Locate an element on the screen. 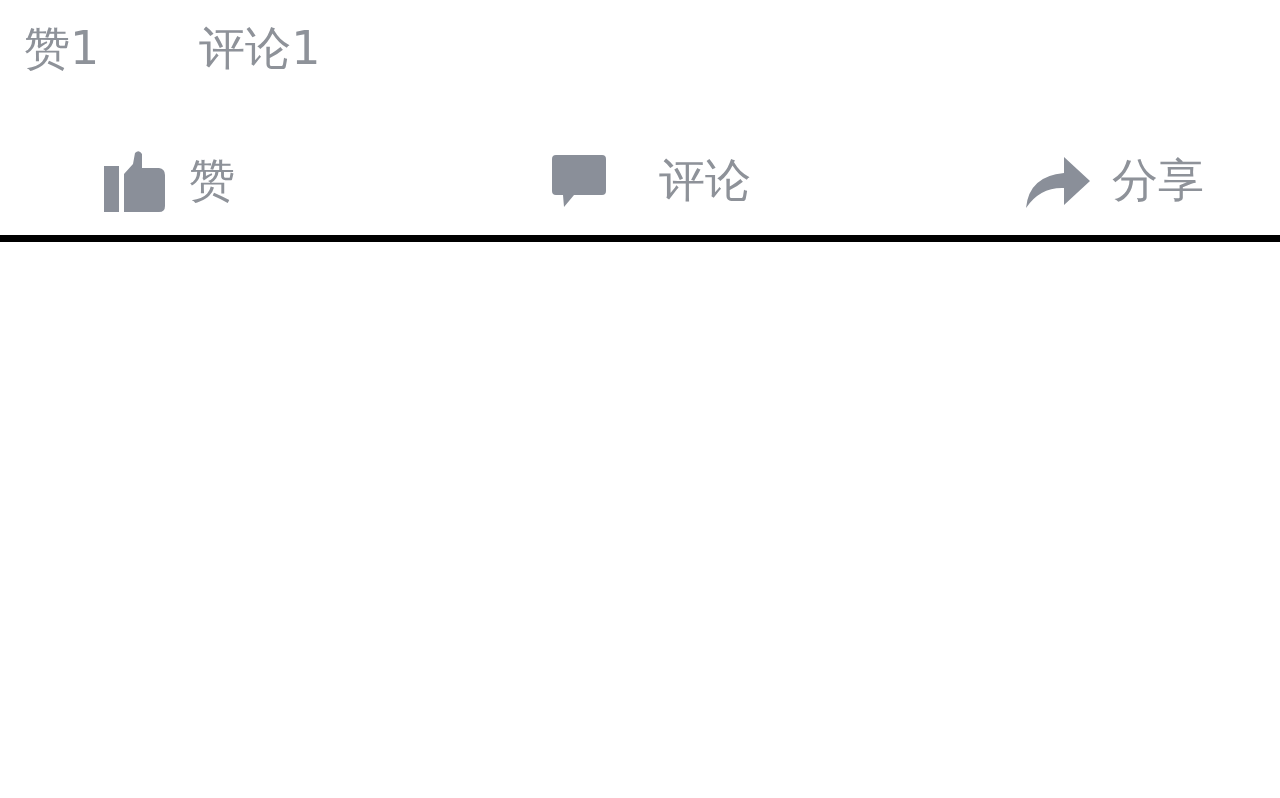 The image size is (1280, 798). comment-button: 评论 is located at coordinates (651, 180).